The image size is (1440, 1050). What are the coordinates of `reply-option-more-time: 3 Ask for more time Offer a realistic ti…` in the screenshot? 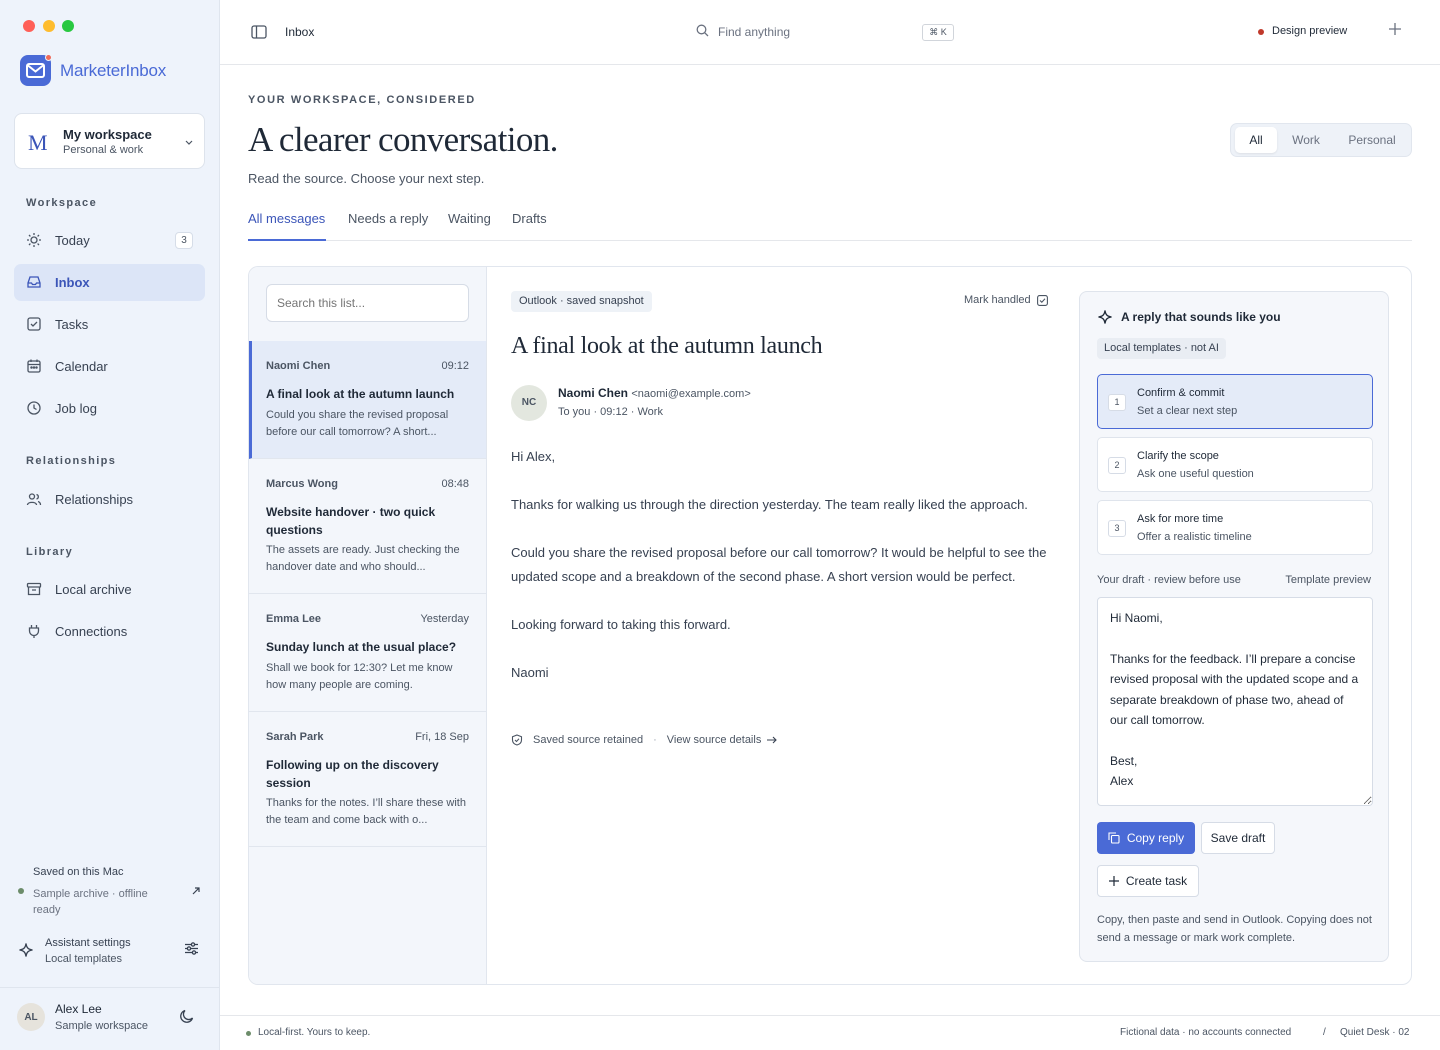 It's located at (1235, 527).